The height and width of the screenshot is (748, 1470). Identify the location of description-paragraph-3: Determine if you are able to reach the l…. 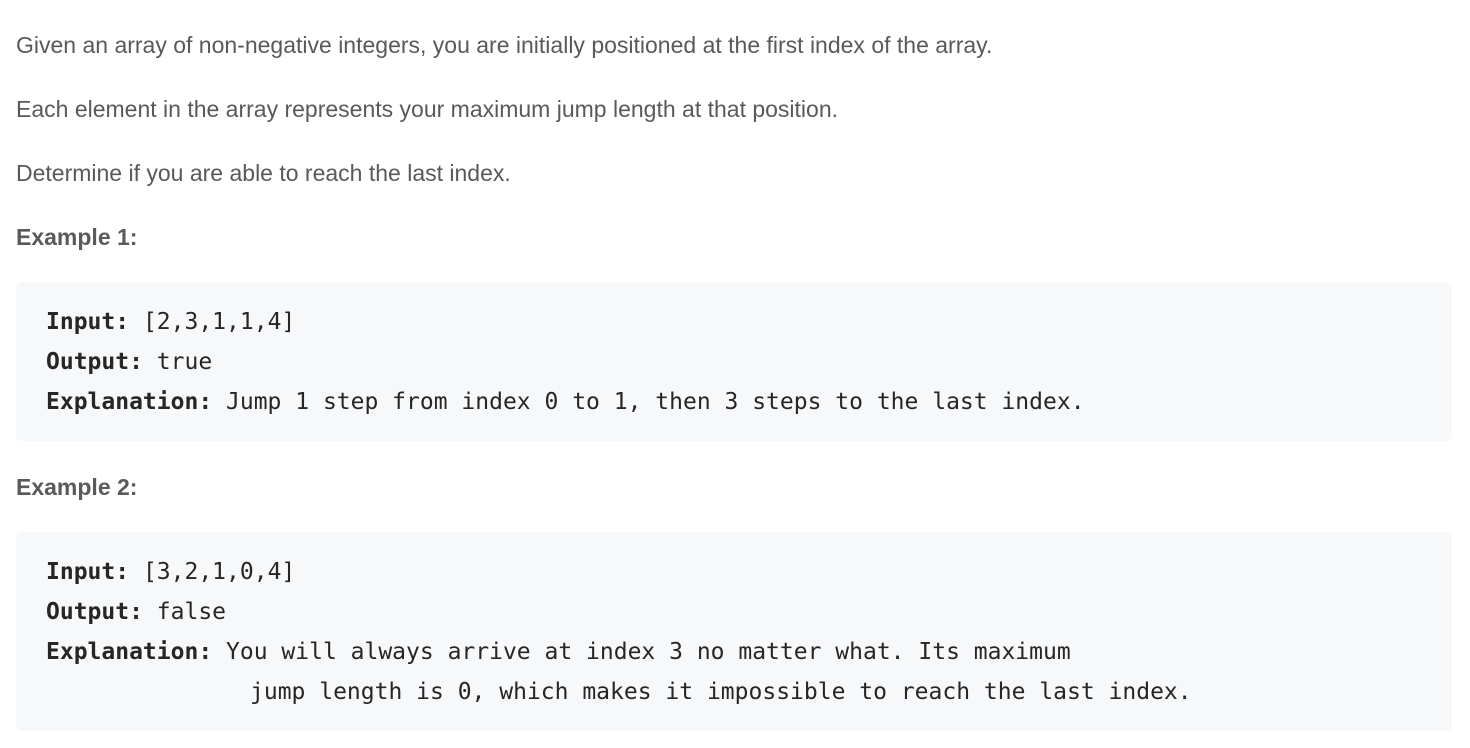
(263, 173).